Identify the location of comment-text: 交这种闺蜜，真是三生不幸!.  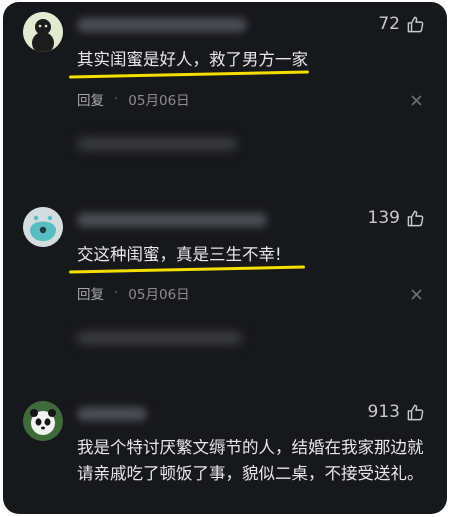
(179, 254).